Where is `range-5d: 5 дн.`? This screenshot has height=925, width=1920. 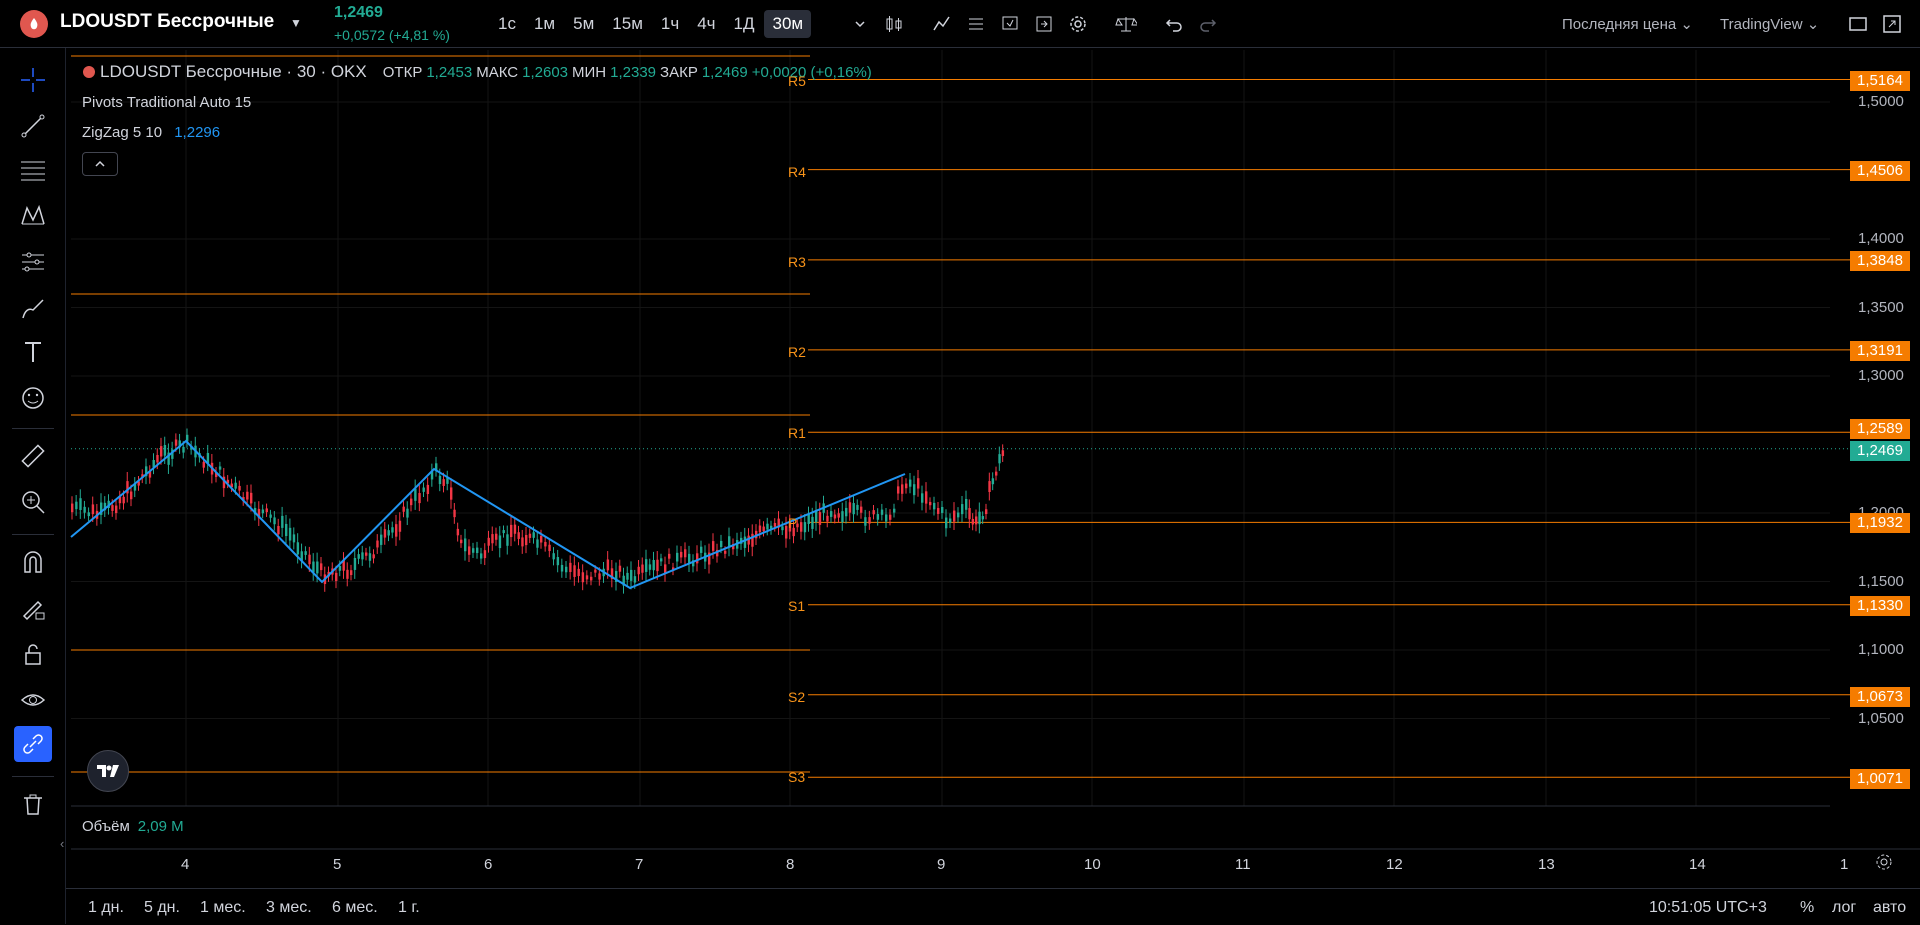
range-5d: 5 дн. is located at coordinates (162, 908).